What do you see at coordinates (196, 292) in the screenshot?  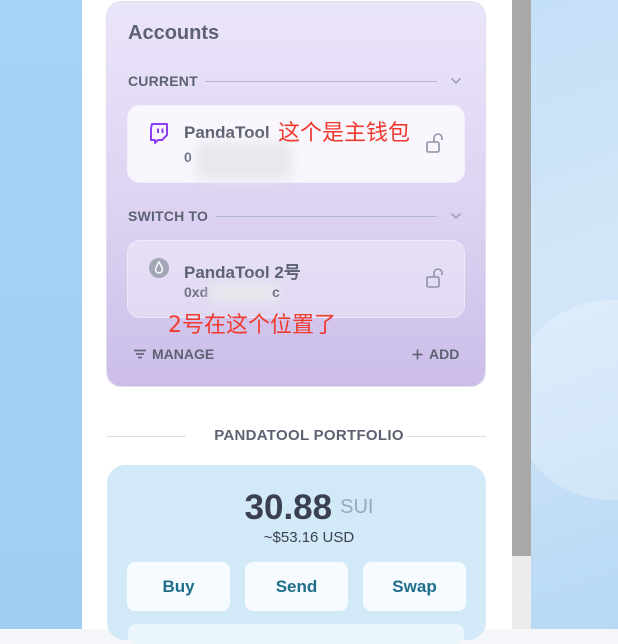 I see `switch-account-address: 0xd` at bounding box center [196, 292].